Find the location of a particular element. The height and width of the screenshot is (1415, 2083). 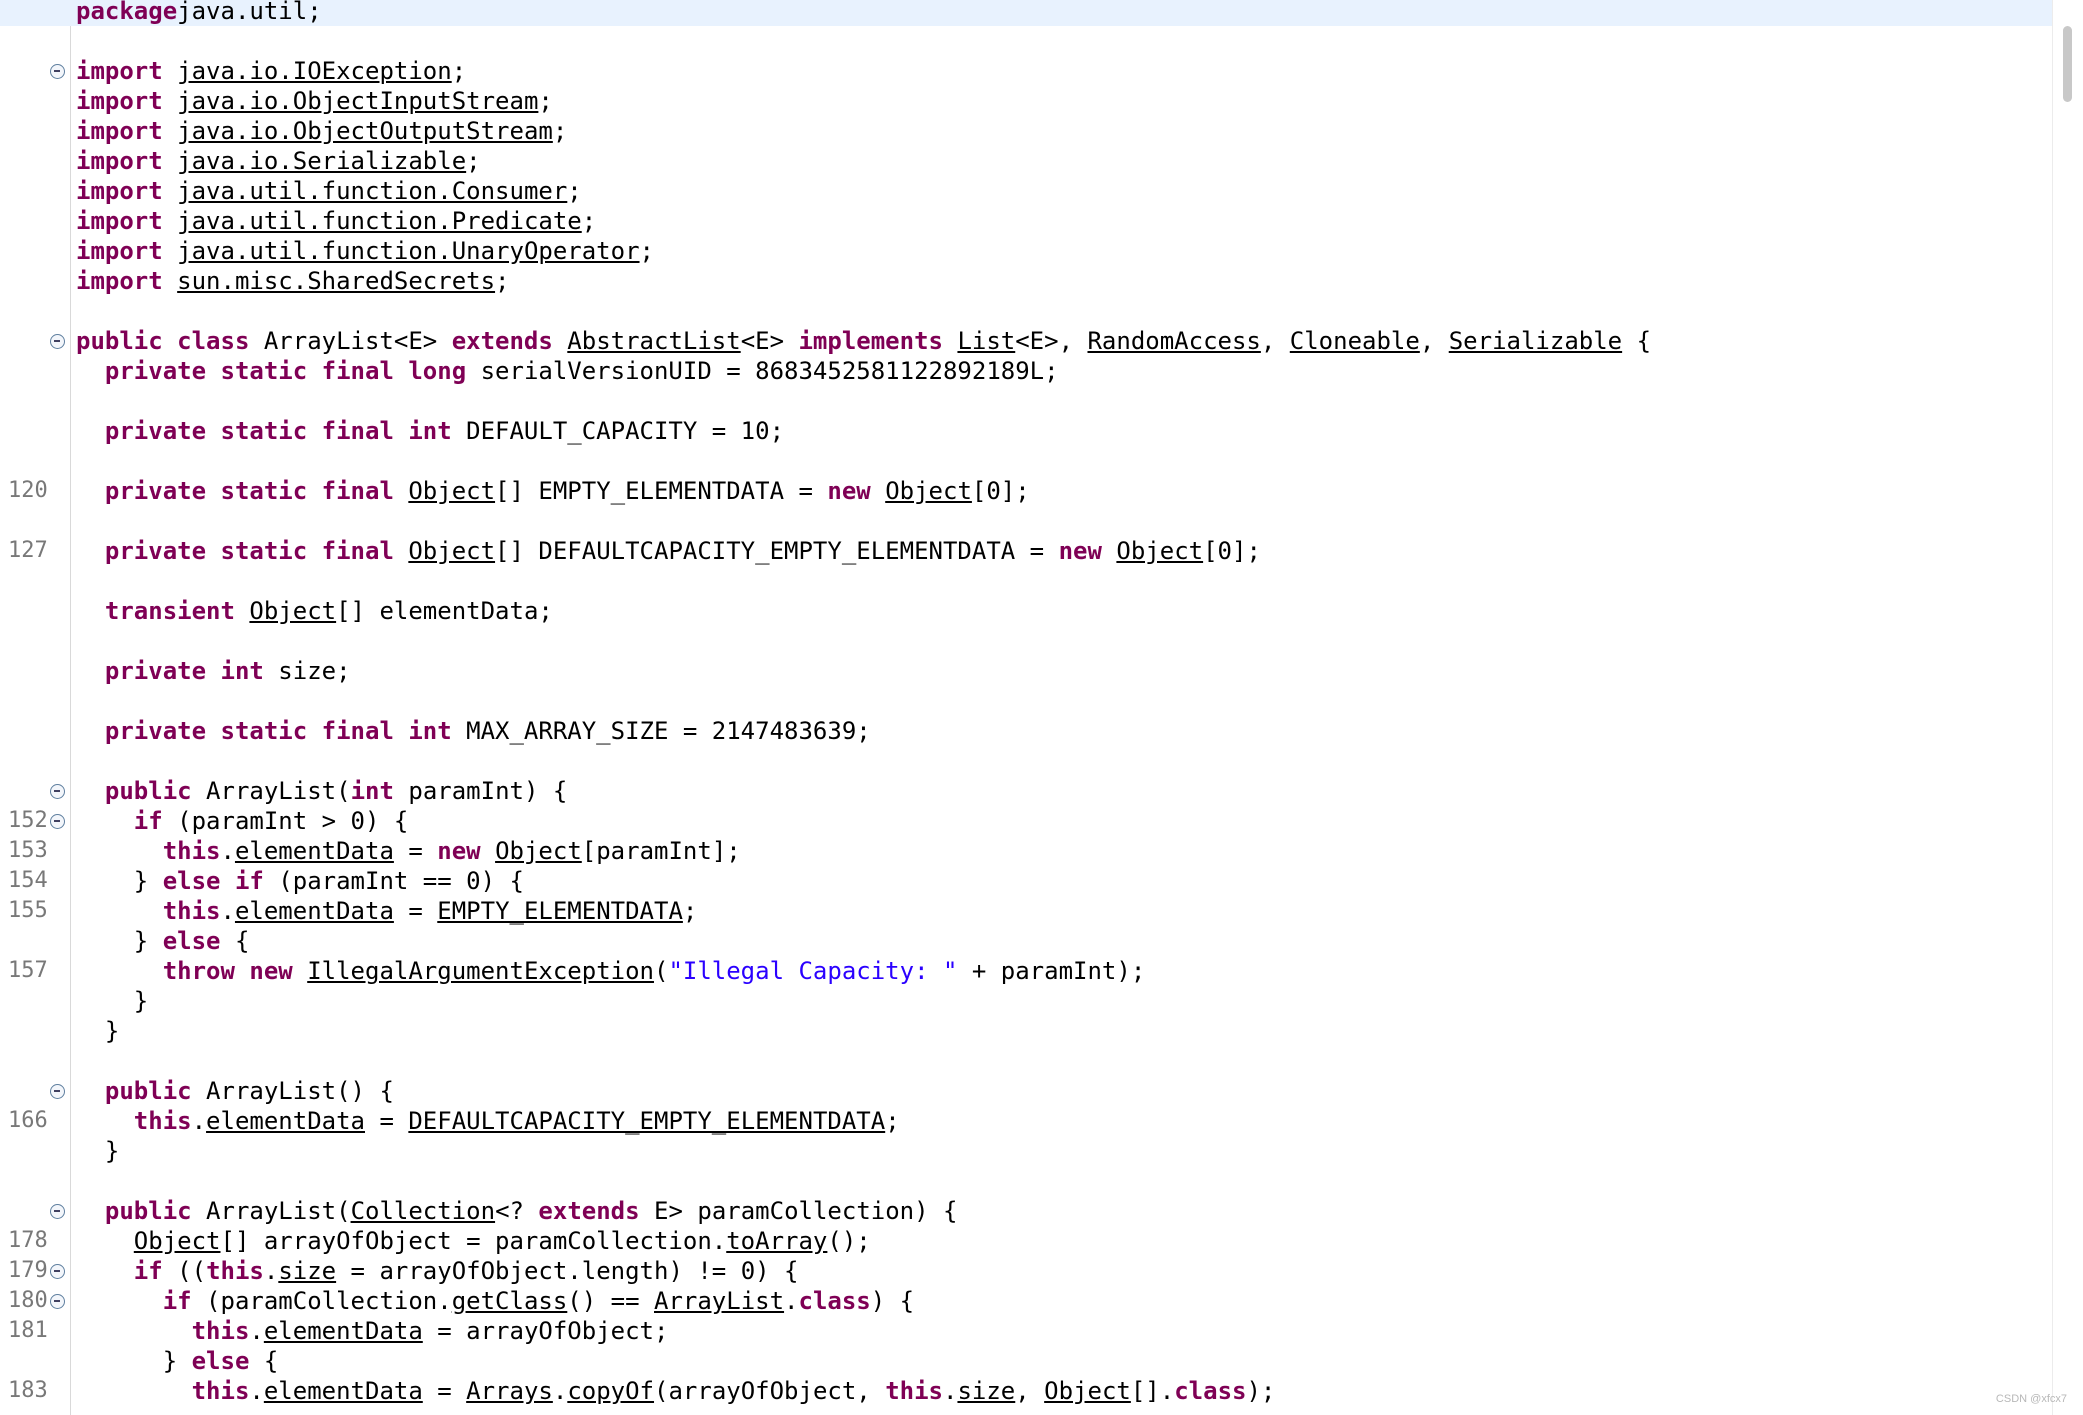

reference-token: Cloneable is located at coordinates (1355, 341).